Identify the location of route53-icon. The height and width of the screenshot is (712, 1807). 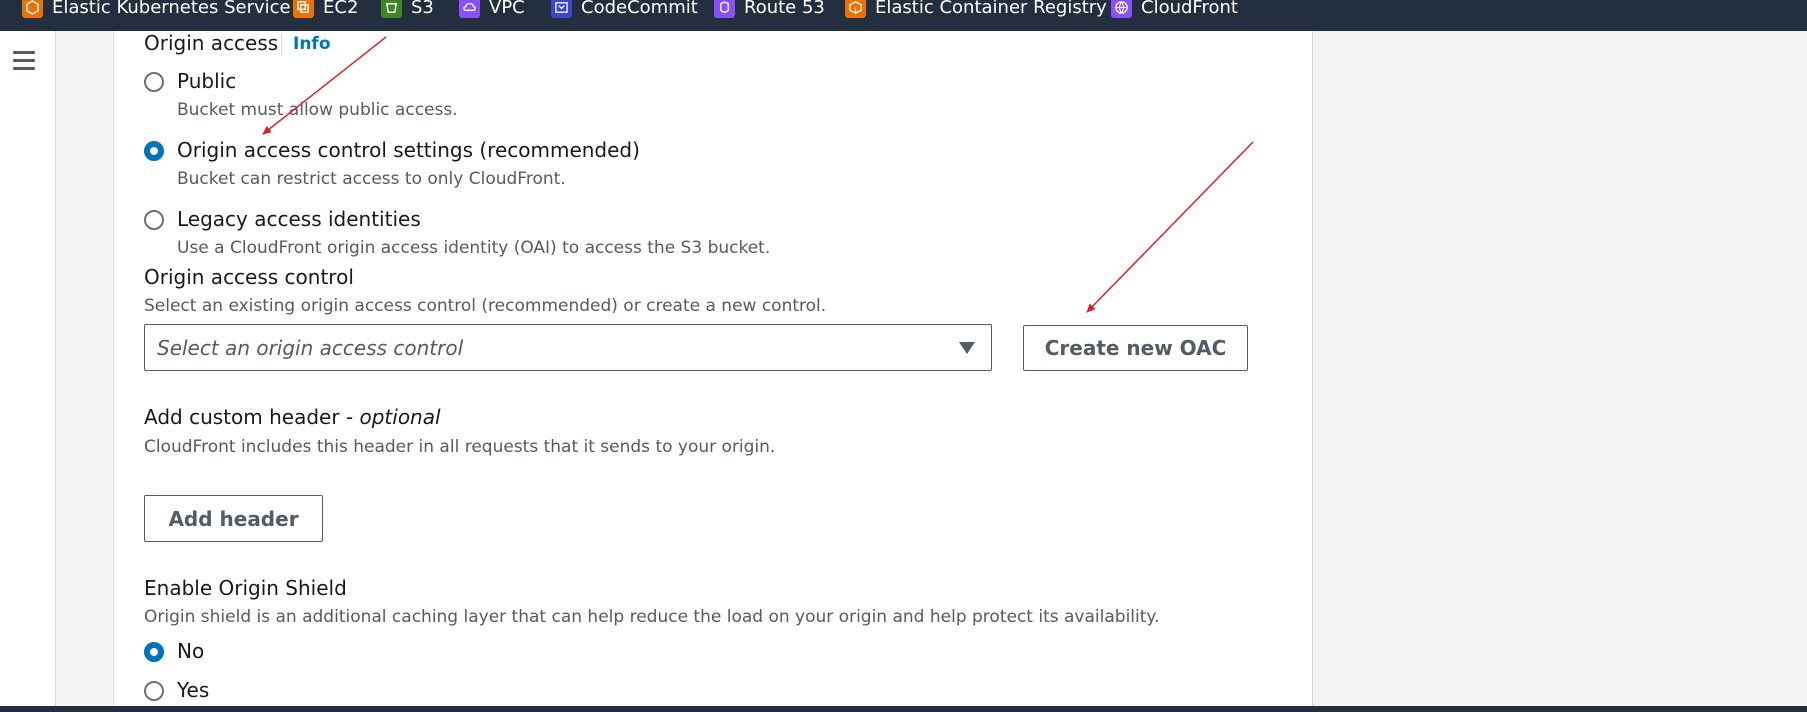
(724, 9).